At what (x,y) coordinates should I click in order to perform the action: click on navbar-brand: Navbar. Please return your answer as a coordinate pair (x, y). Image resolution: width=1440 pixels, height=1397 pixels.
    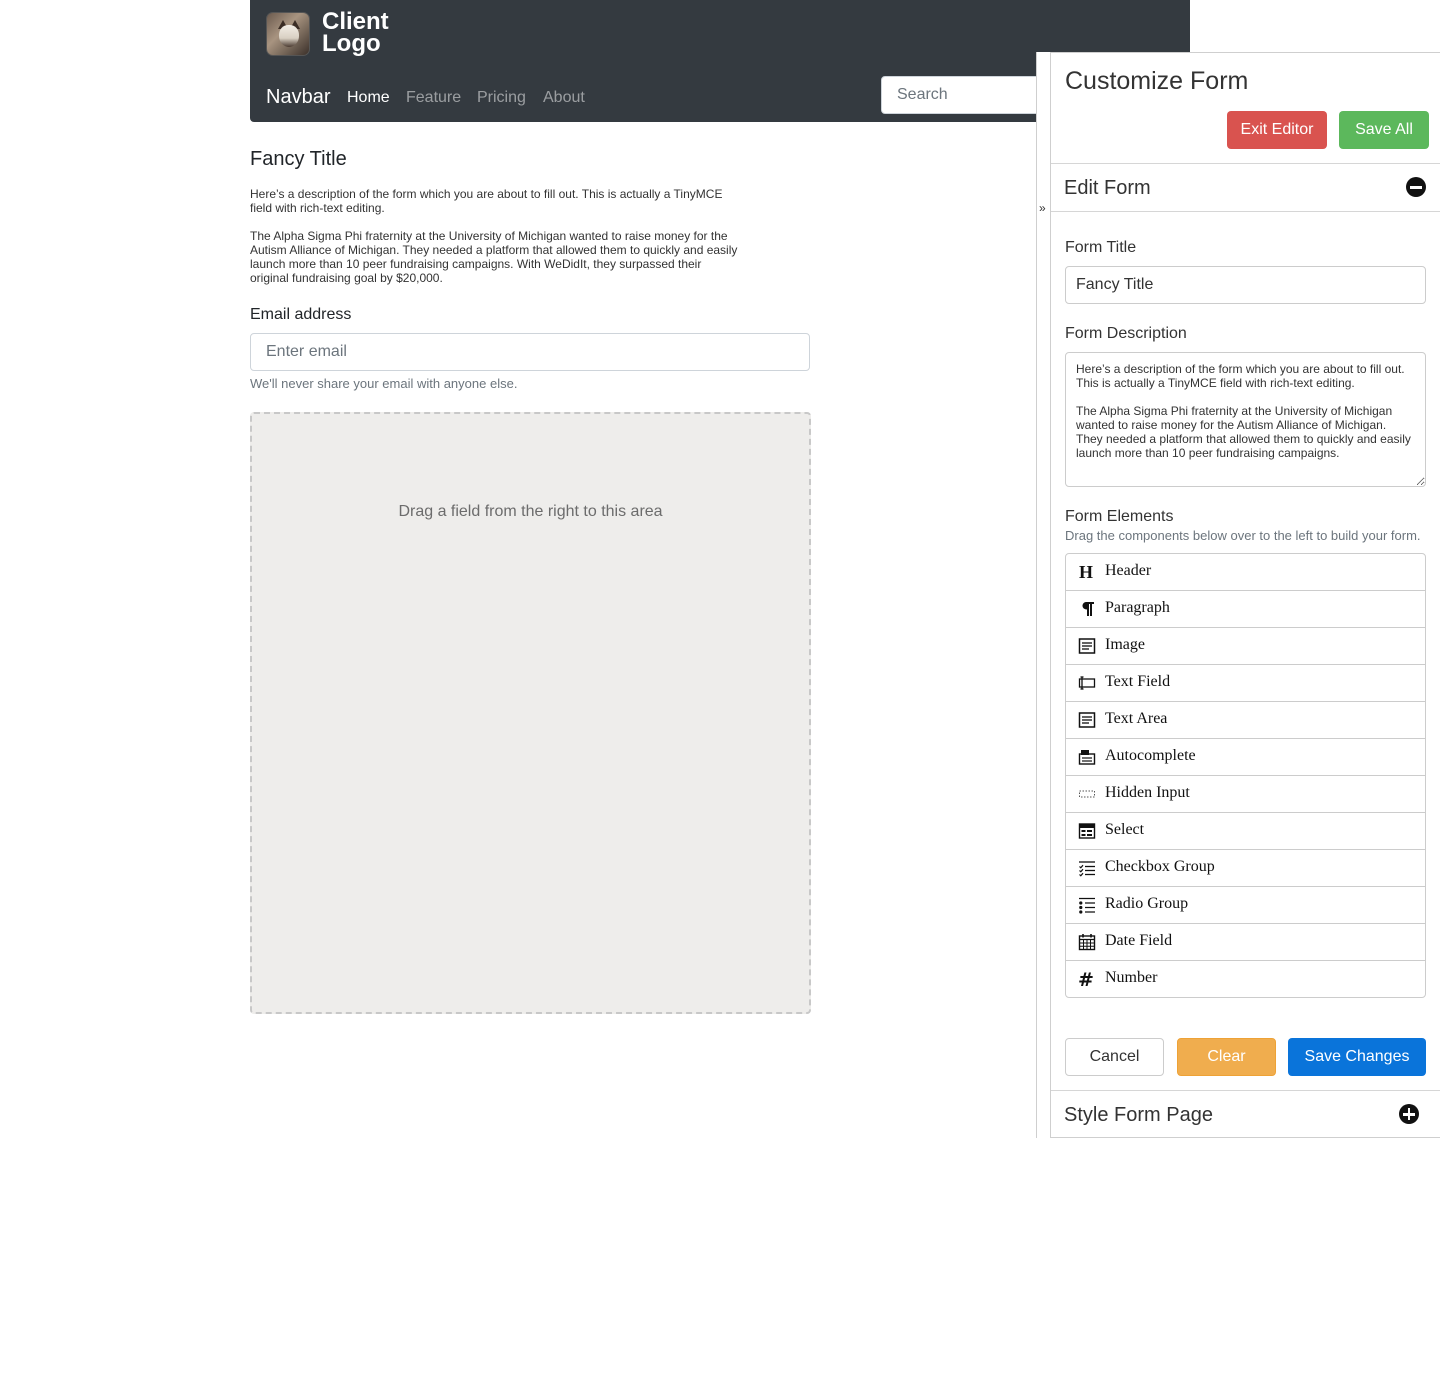
    Looking at the image, I should click on (298, 97).